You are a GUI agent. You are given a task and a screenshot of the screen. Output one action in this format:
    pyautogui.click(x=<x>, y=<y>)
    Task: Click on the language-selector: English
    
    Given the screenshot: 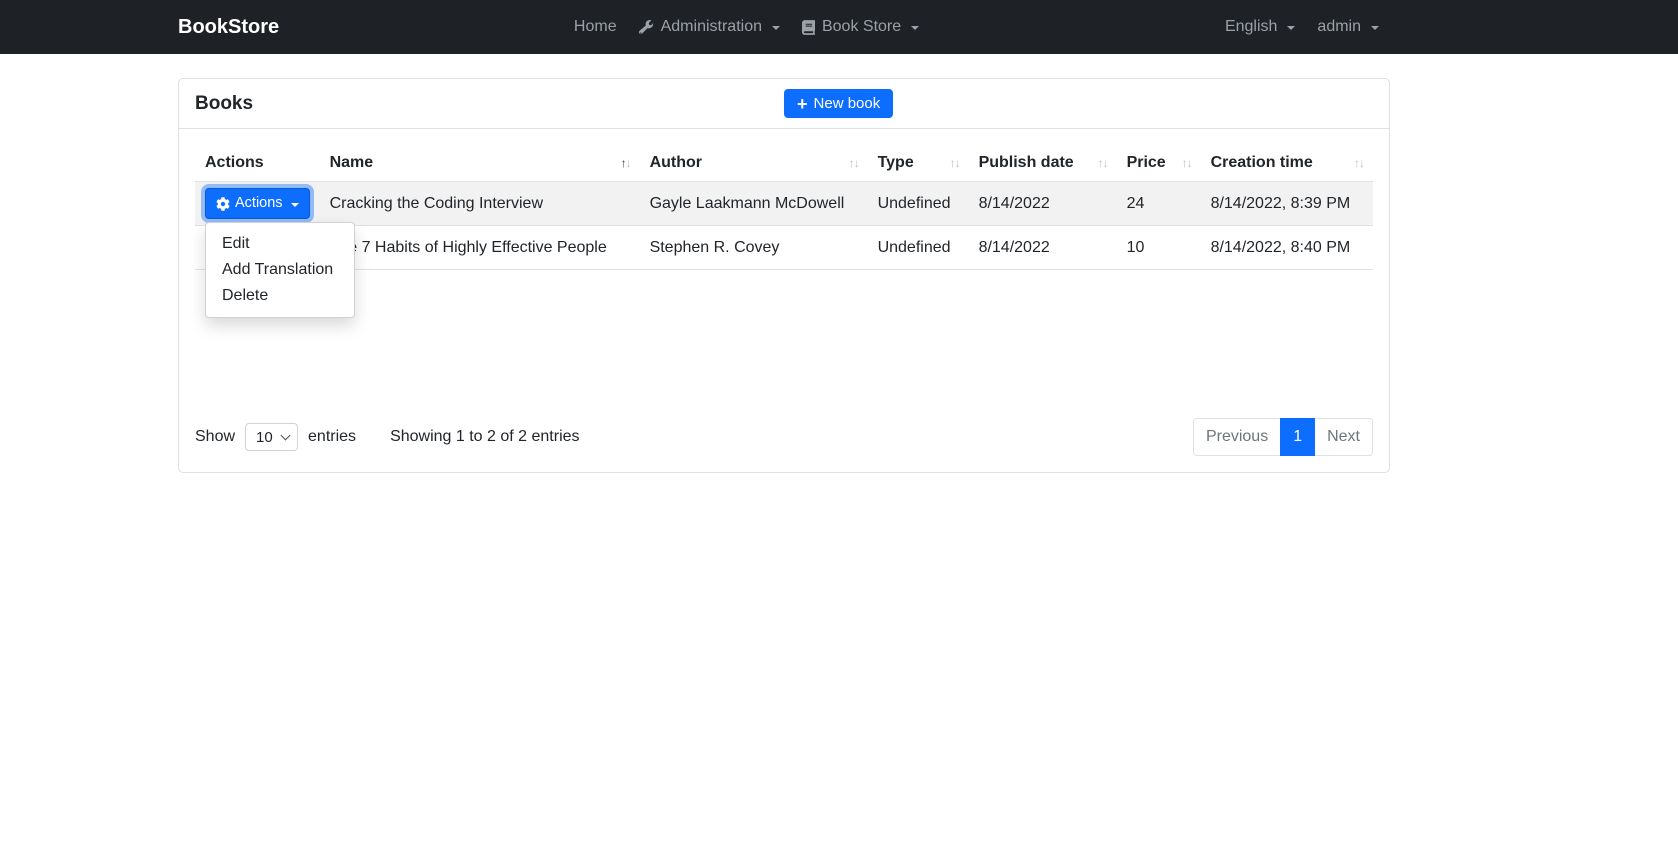 What is the action you would take?
    pyautogui.click(x=1260, y=27)
    